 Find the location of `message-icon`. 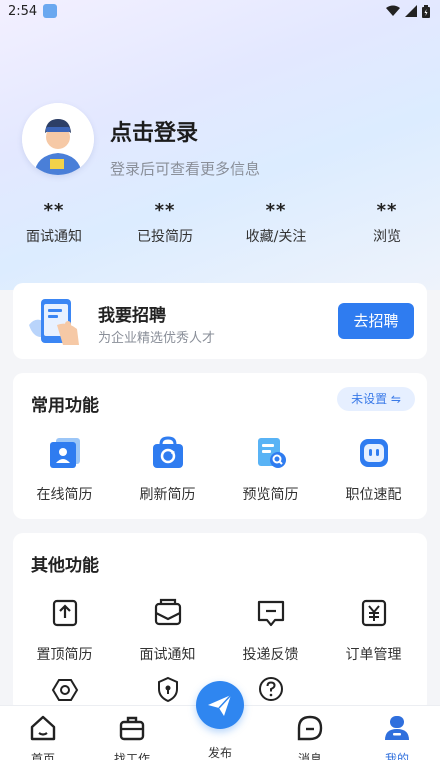

message-icon is located at coordinates (310, 728).